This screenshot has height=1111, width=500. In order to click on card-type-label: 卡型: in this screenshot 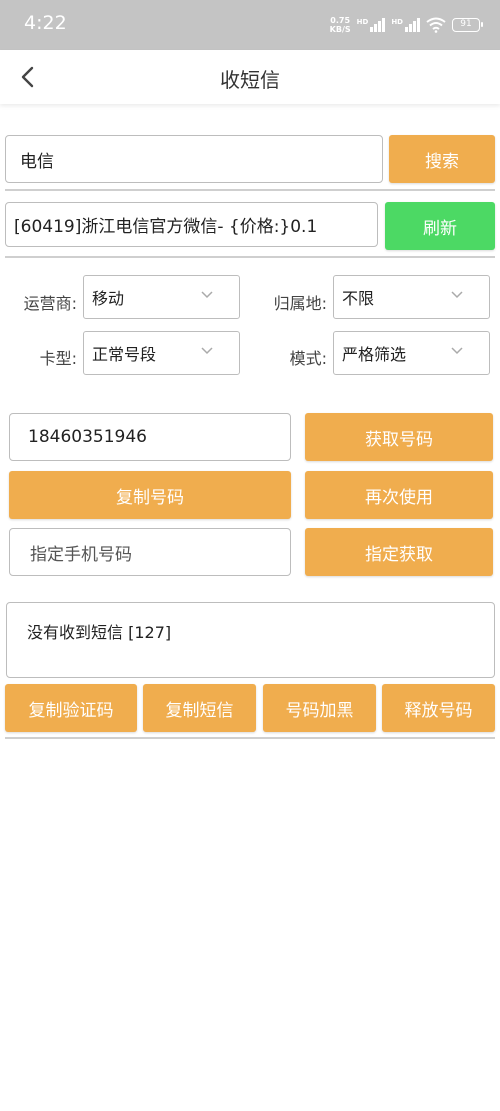, I will do `click(58, 358)`.